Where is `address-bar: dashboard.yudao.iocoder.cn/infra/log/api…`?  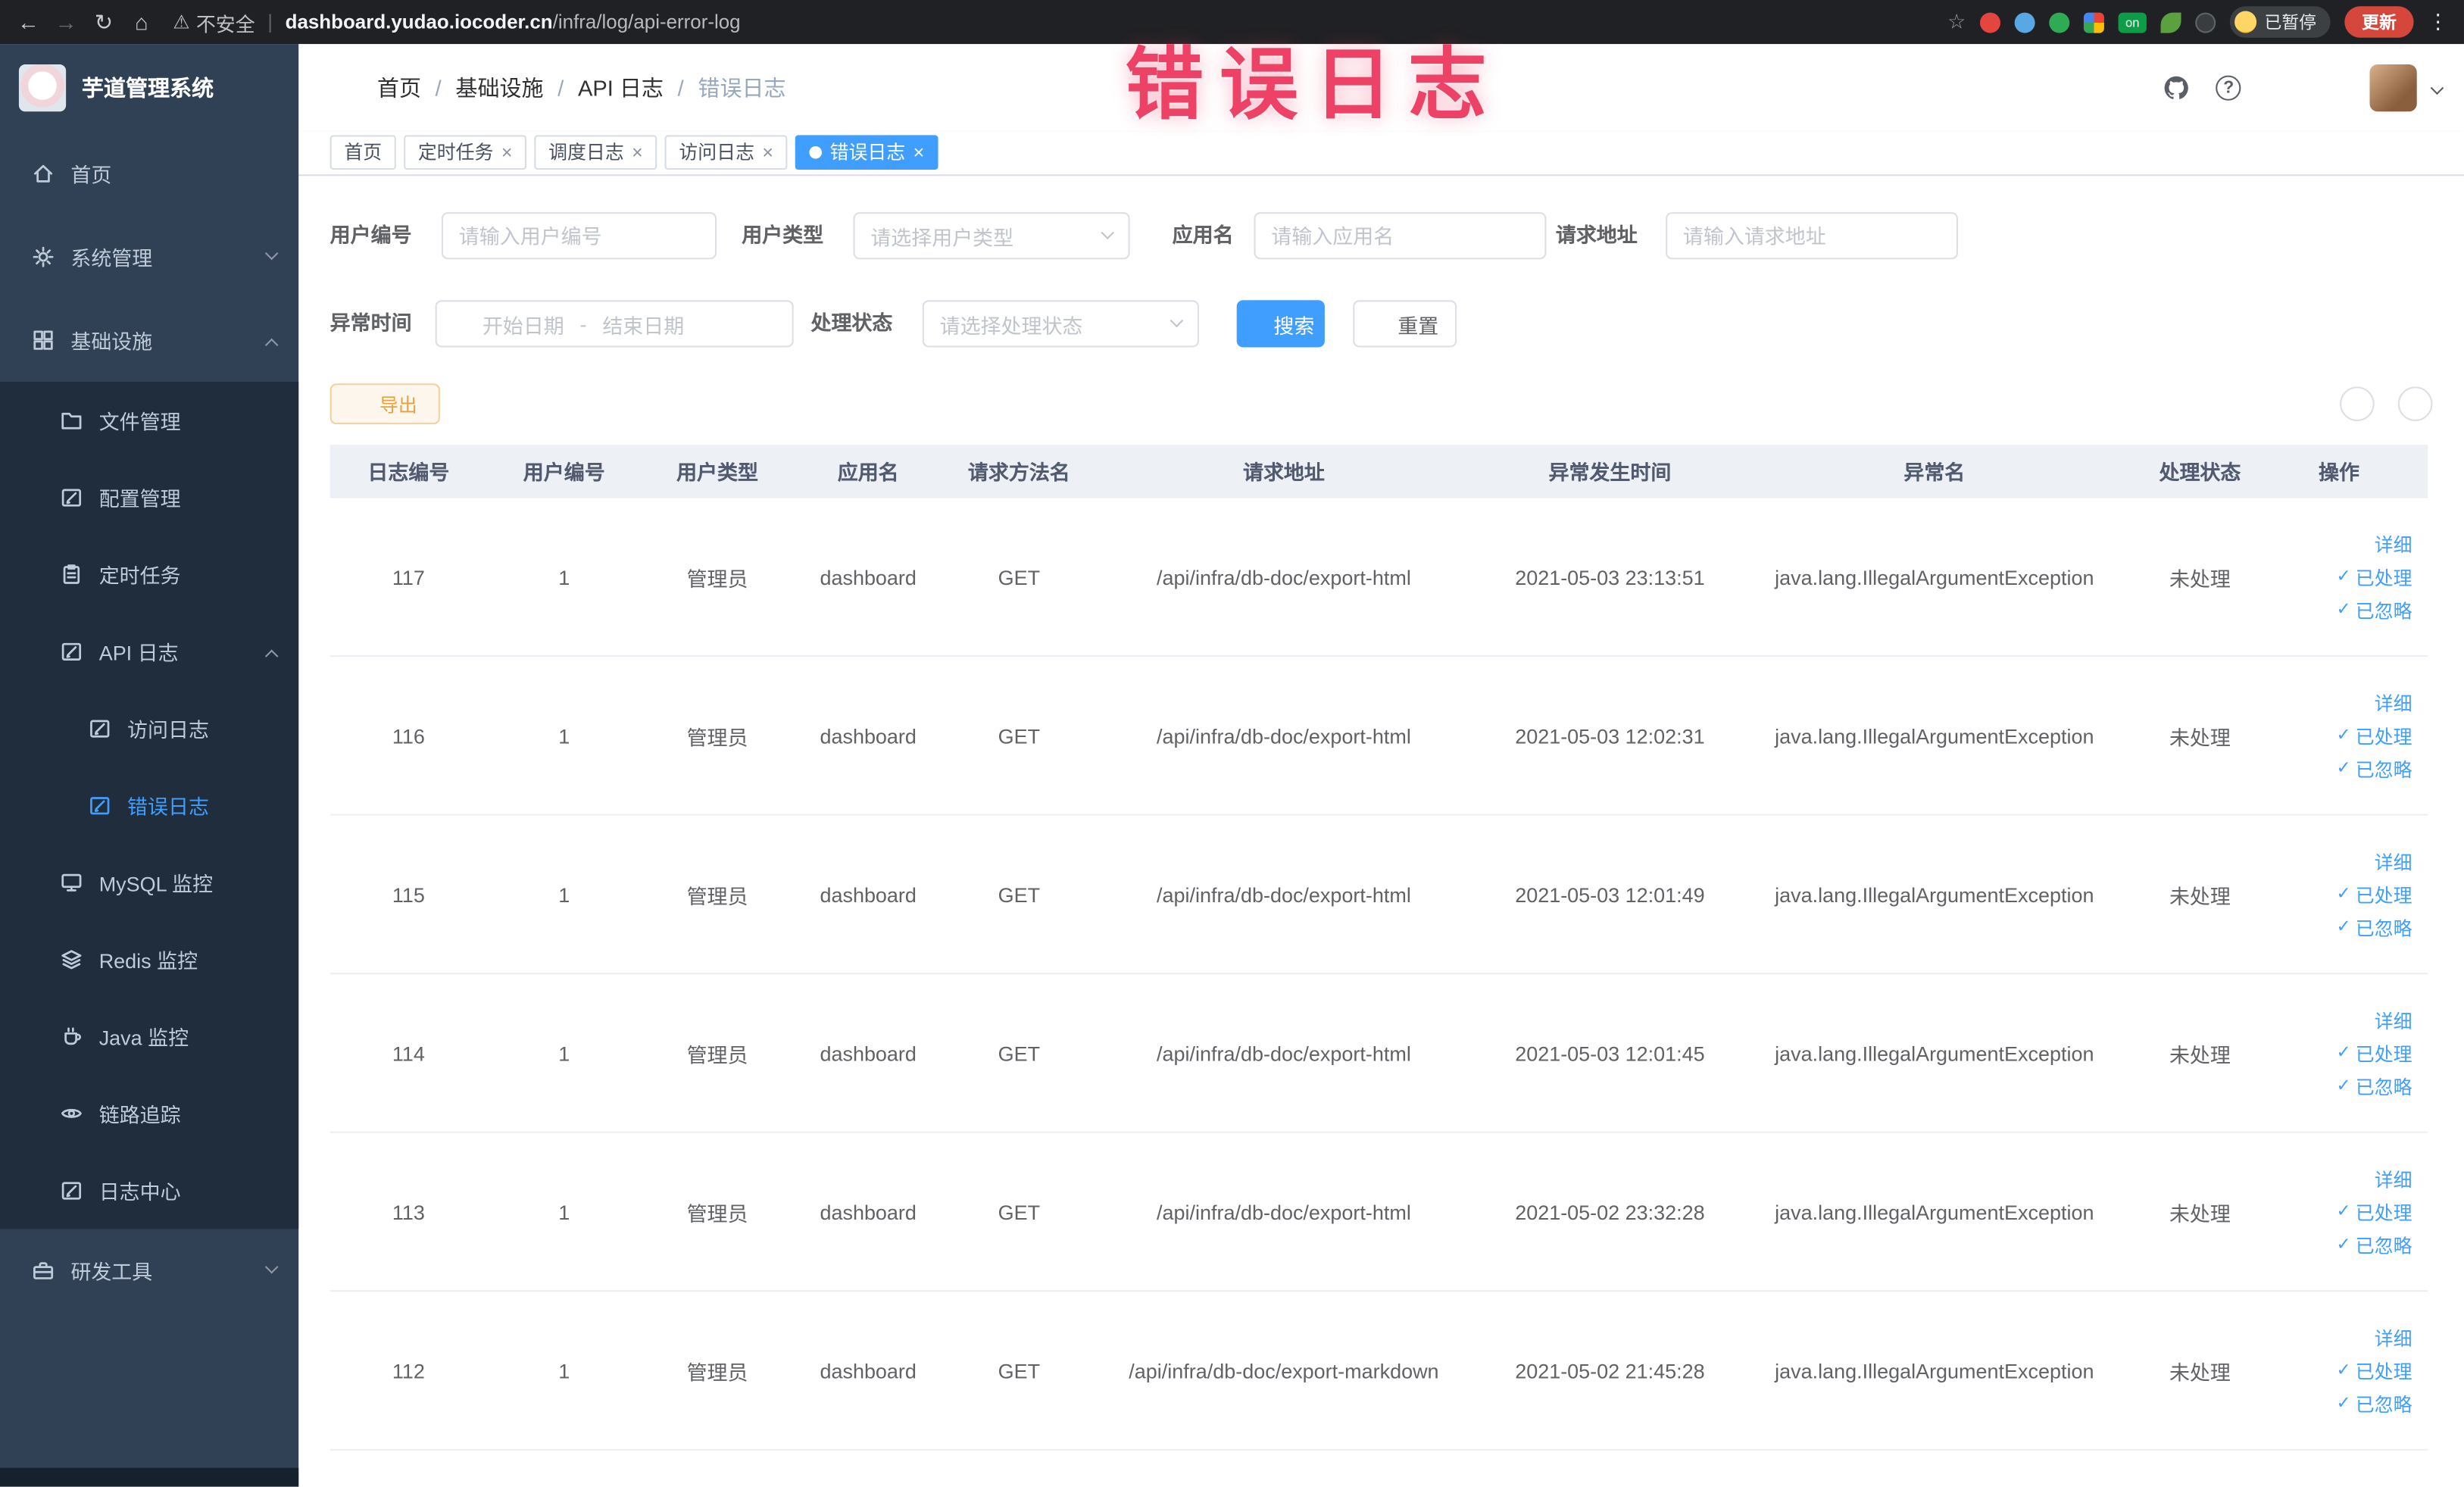 address-bar: dashboard.yudao.iocoder.cn/infra/log/api… is located at coordinates (513, 22).